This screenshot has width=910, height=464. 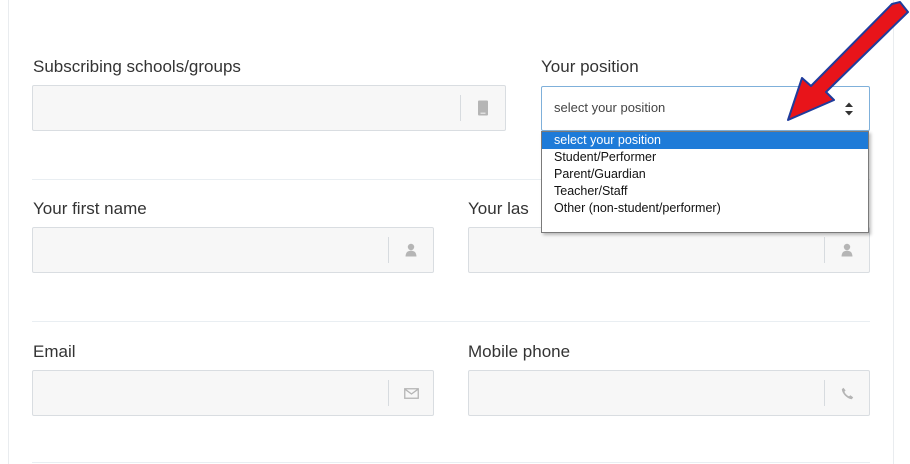 What do you see at coordinates (705, 140) in the screenshot?
I see `position-option-placeholder: select your position` at bounding box center [705, 140].